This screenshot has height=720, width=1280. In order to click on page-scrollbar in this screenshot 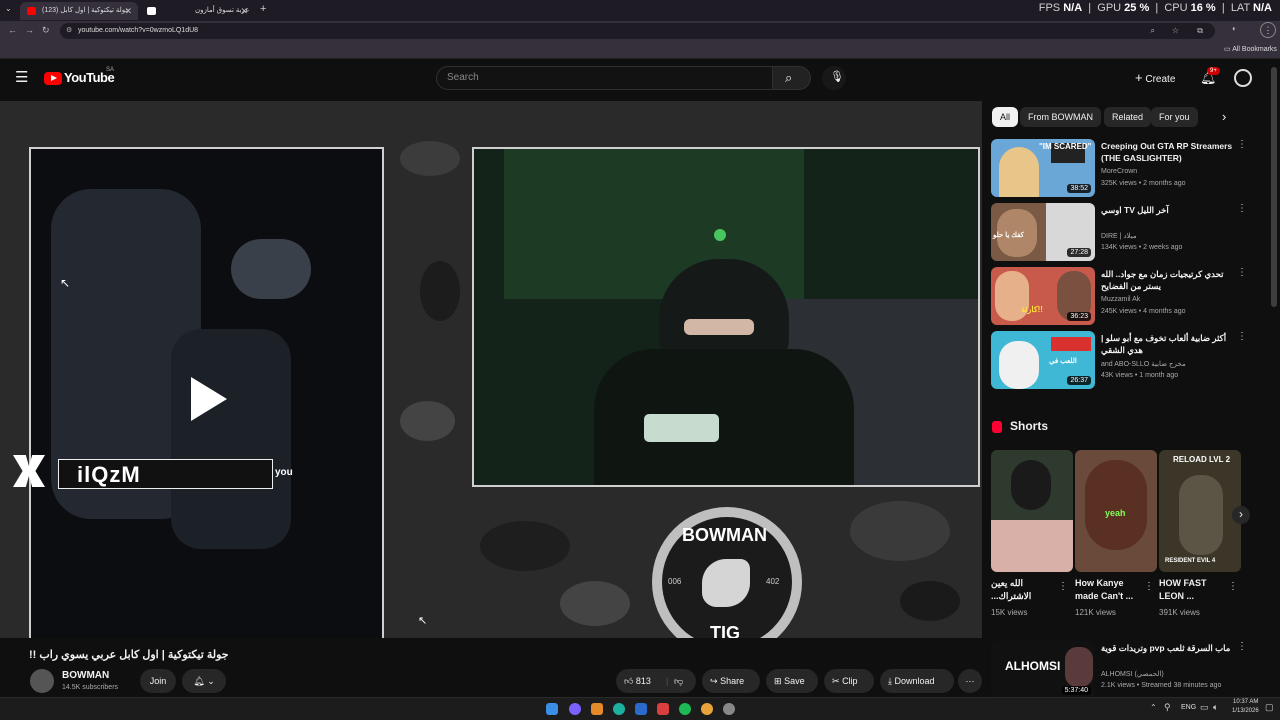, I will do `click(1274, 187)`.